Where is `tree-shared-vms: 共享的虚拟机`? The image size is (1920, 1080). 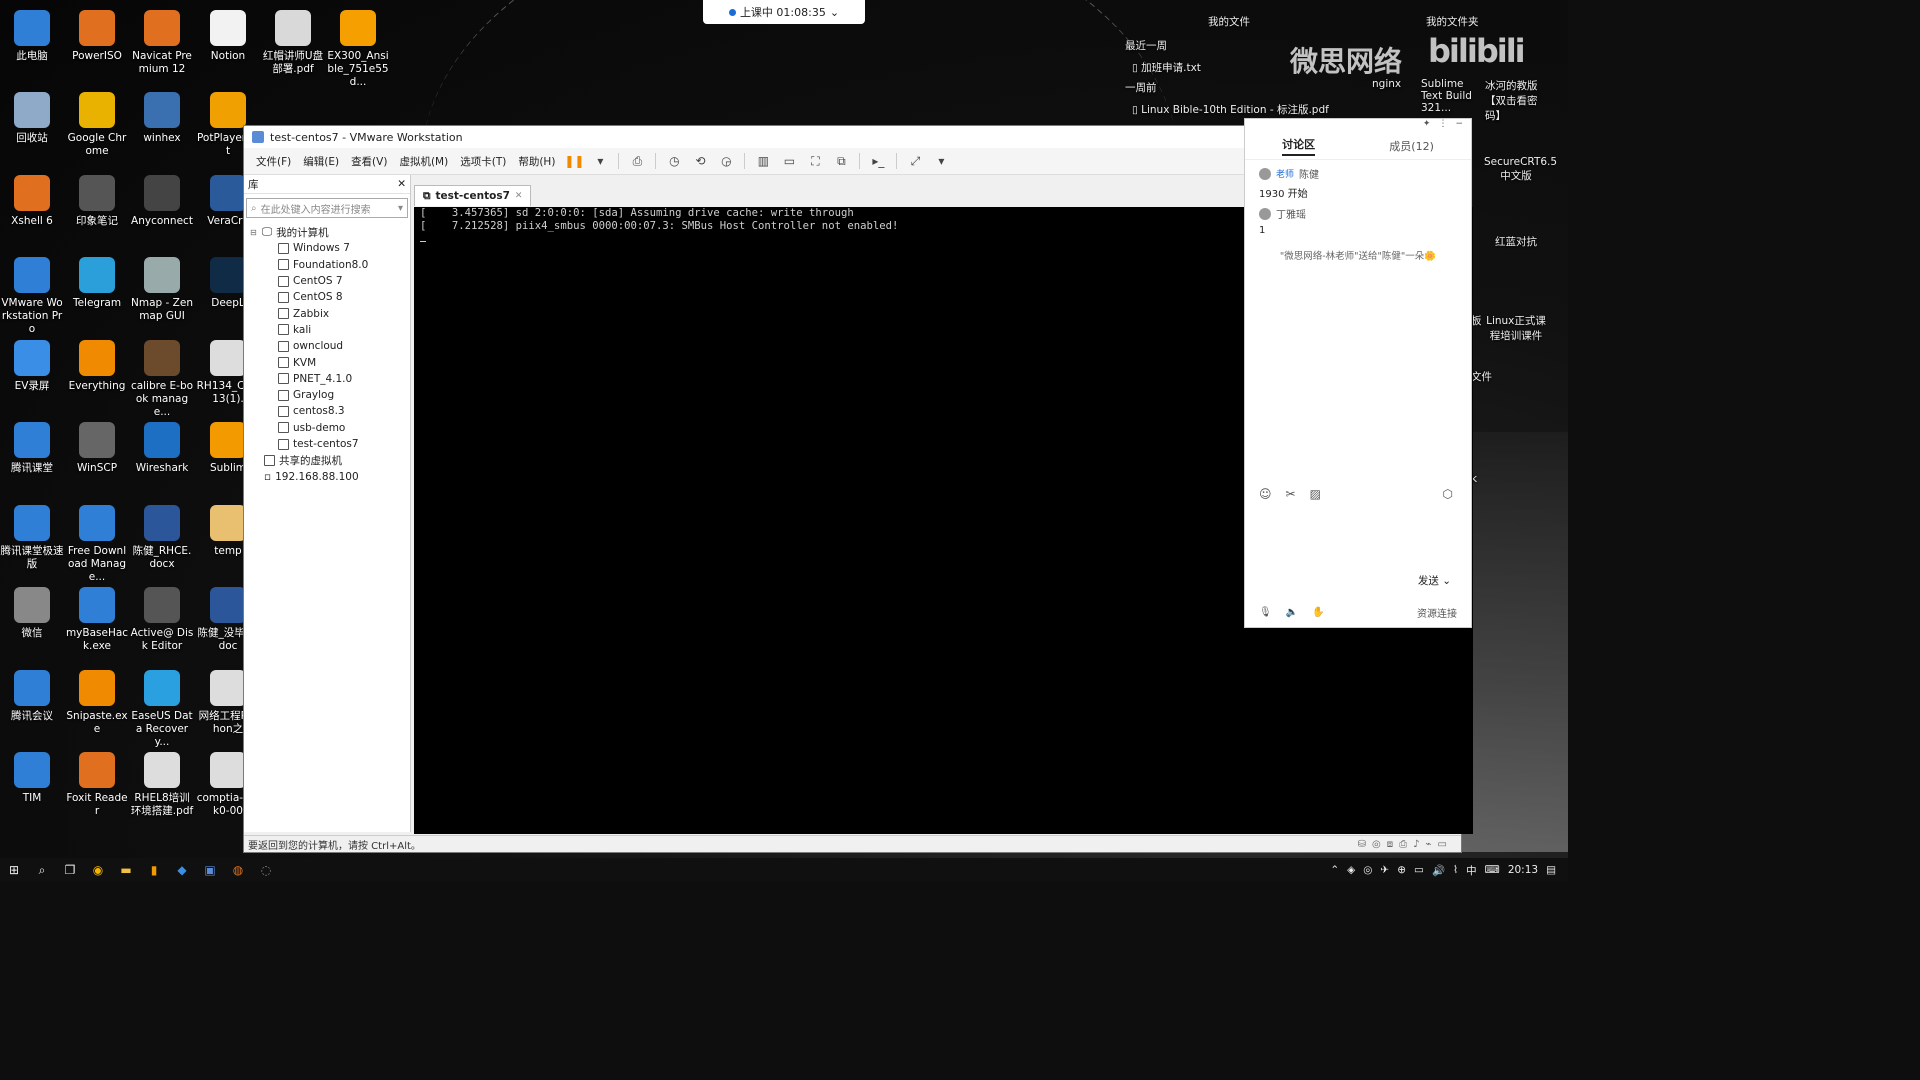
tree-shared-vms: 共享的虚拟机 is located at coordinates (330, 460).